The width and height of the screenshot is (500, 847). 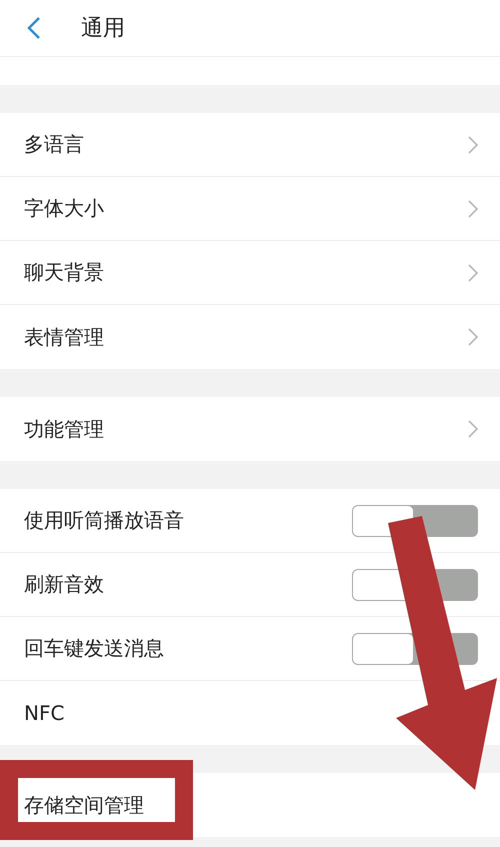 I want to click on row-label: 字体大小, so click(x=64, y=208).